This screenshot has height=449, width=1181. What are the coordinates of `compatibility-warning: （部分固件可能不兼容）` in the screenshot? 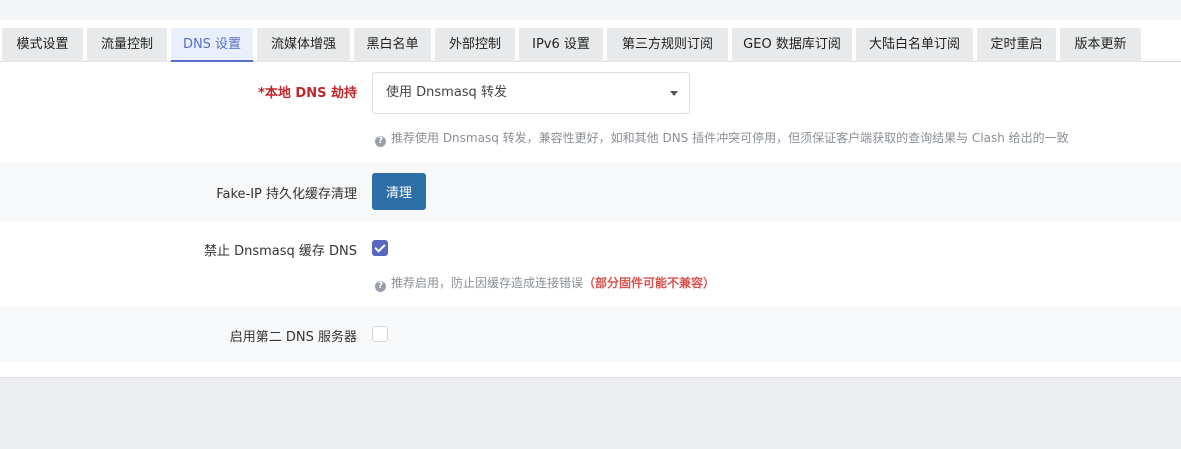 It's located at (649, 283).